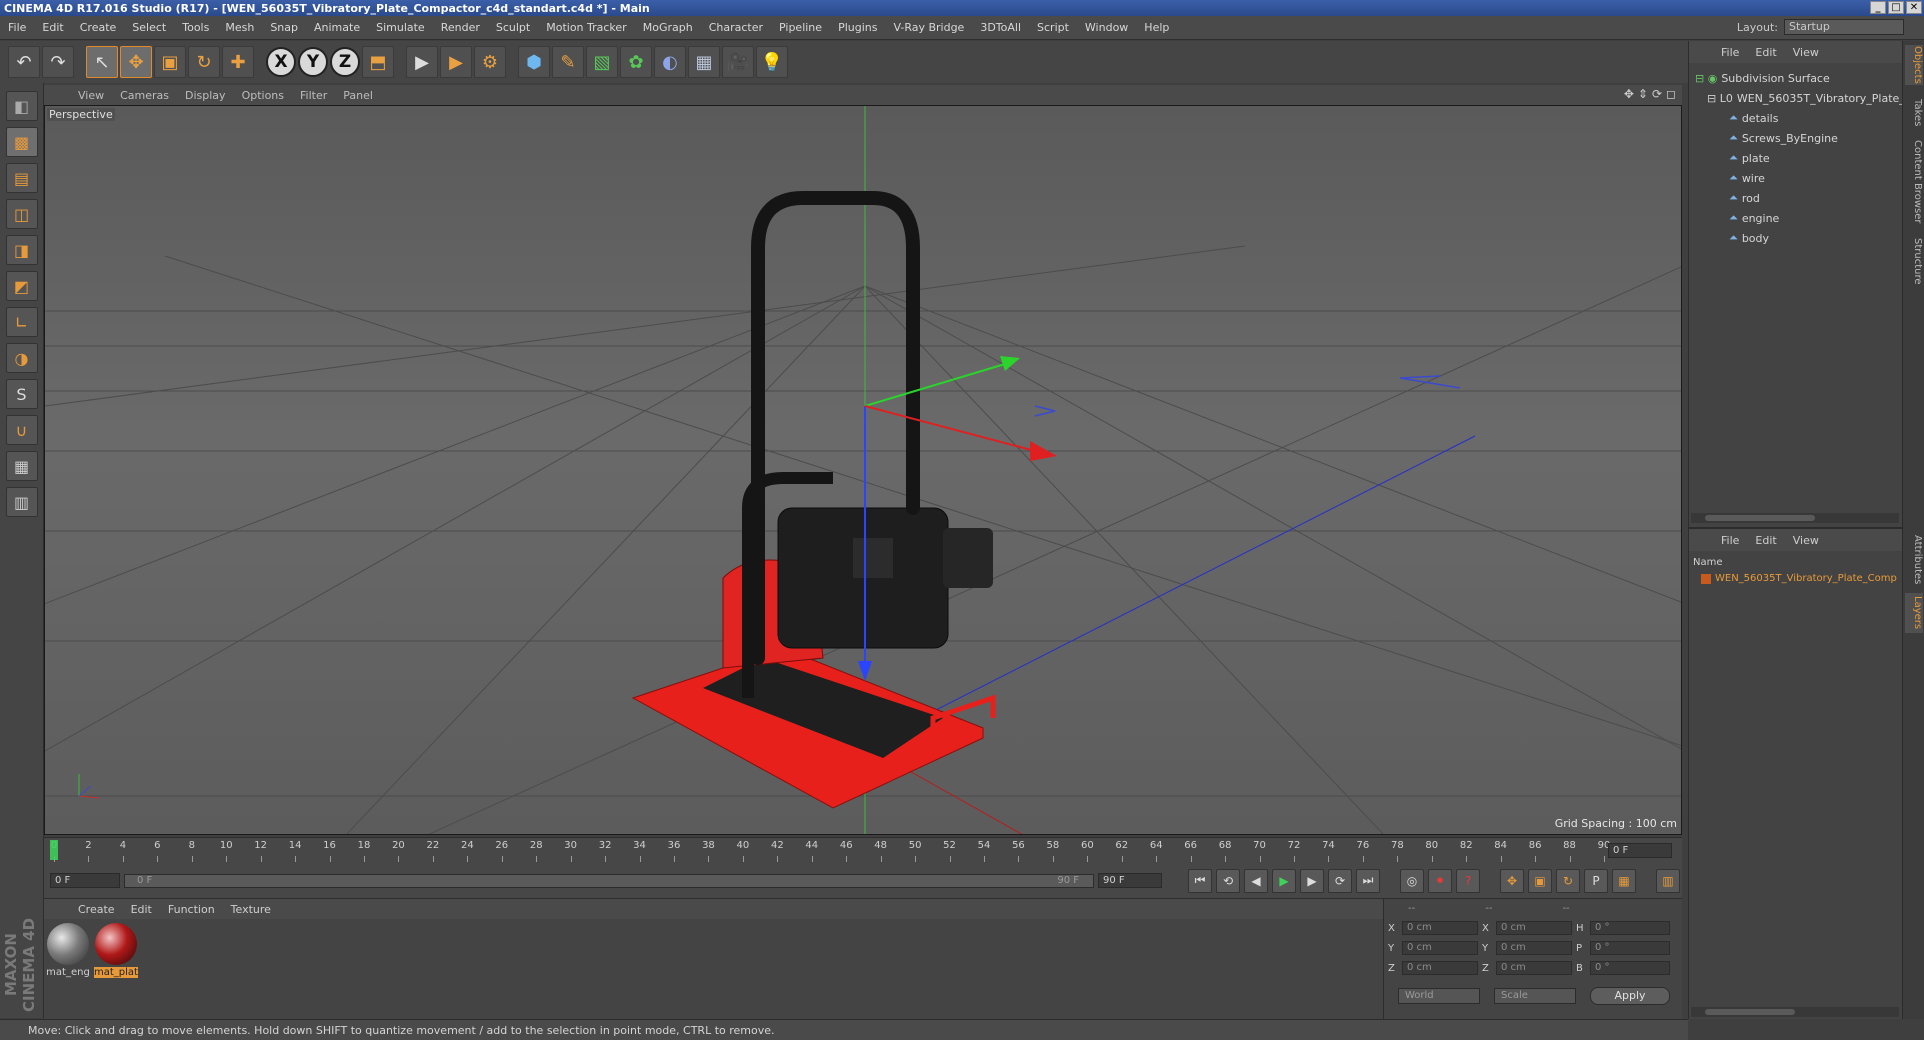 The height and width of the screenshot is (1040, 1924). Describe the element at coordinates (400, 27) in the screenshot. I see `menu-simulate: Simulate` at that location.